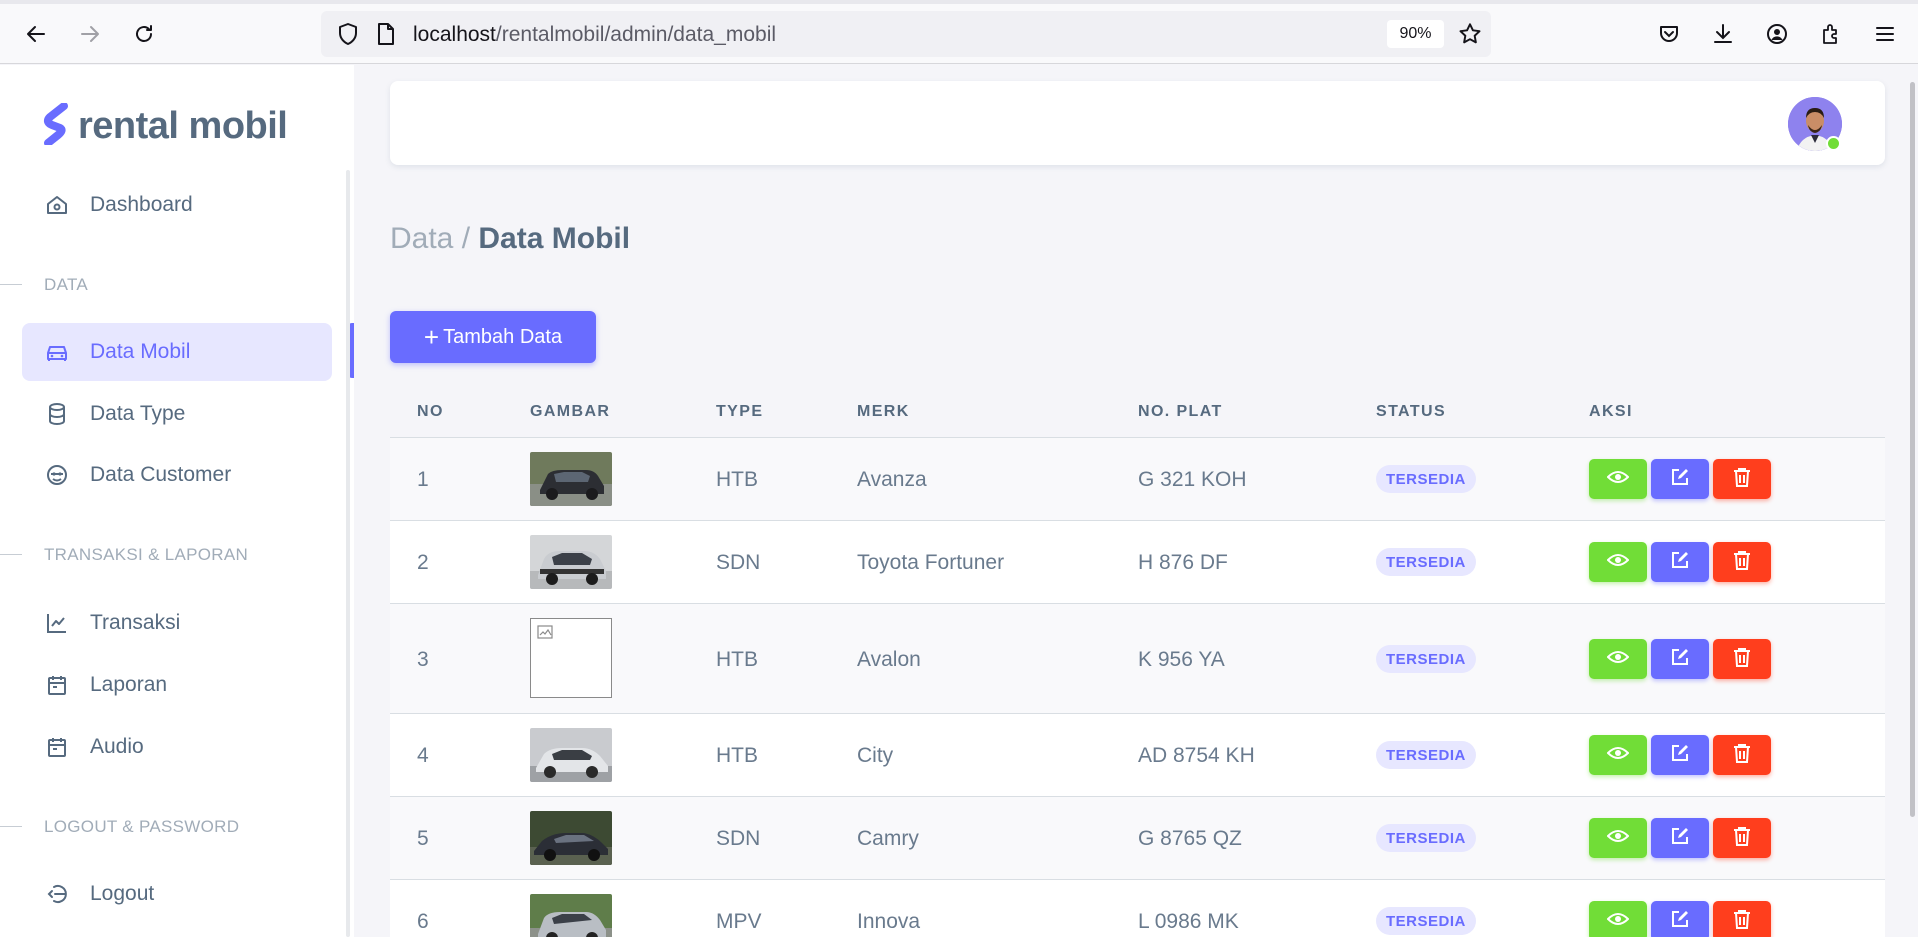  What do you see at coordinates (348, 34) in the screenshot?
I see `shield-icon` at bounding box center [348, 34].